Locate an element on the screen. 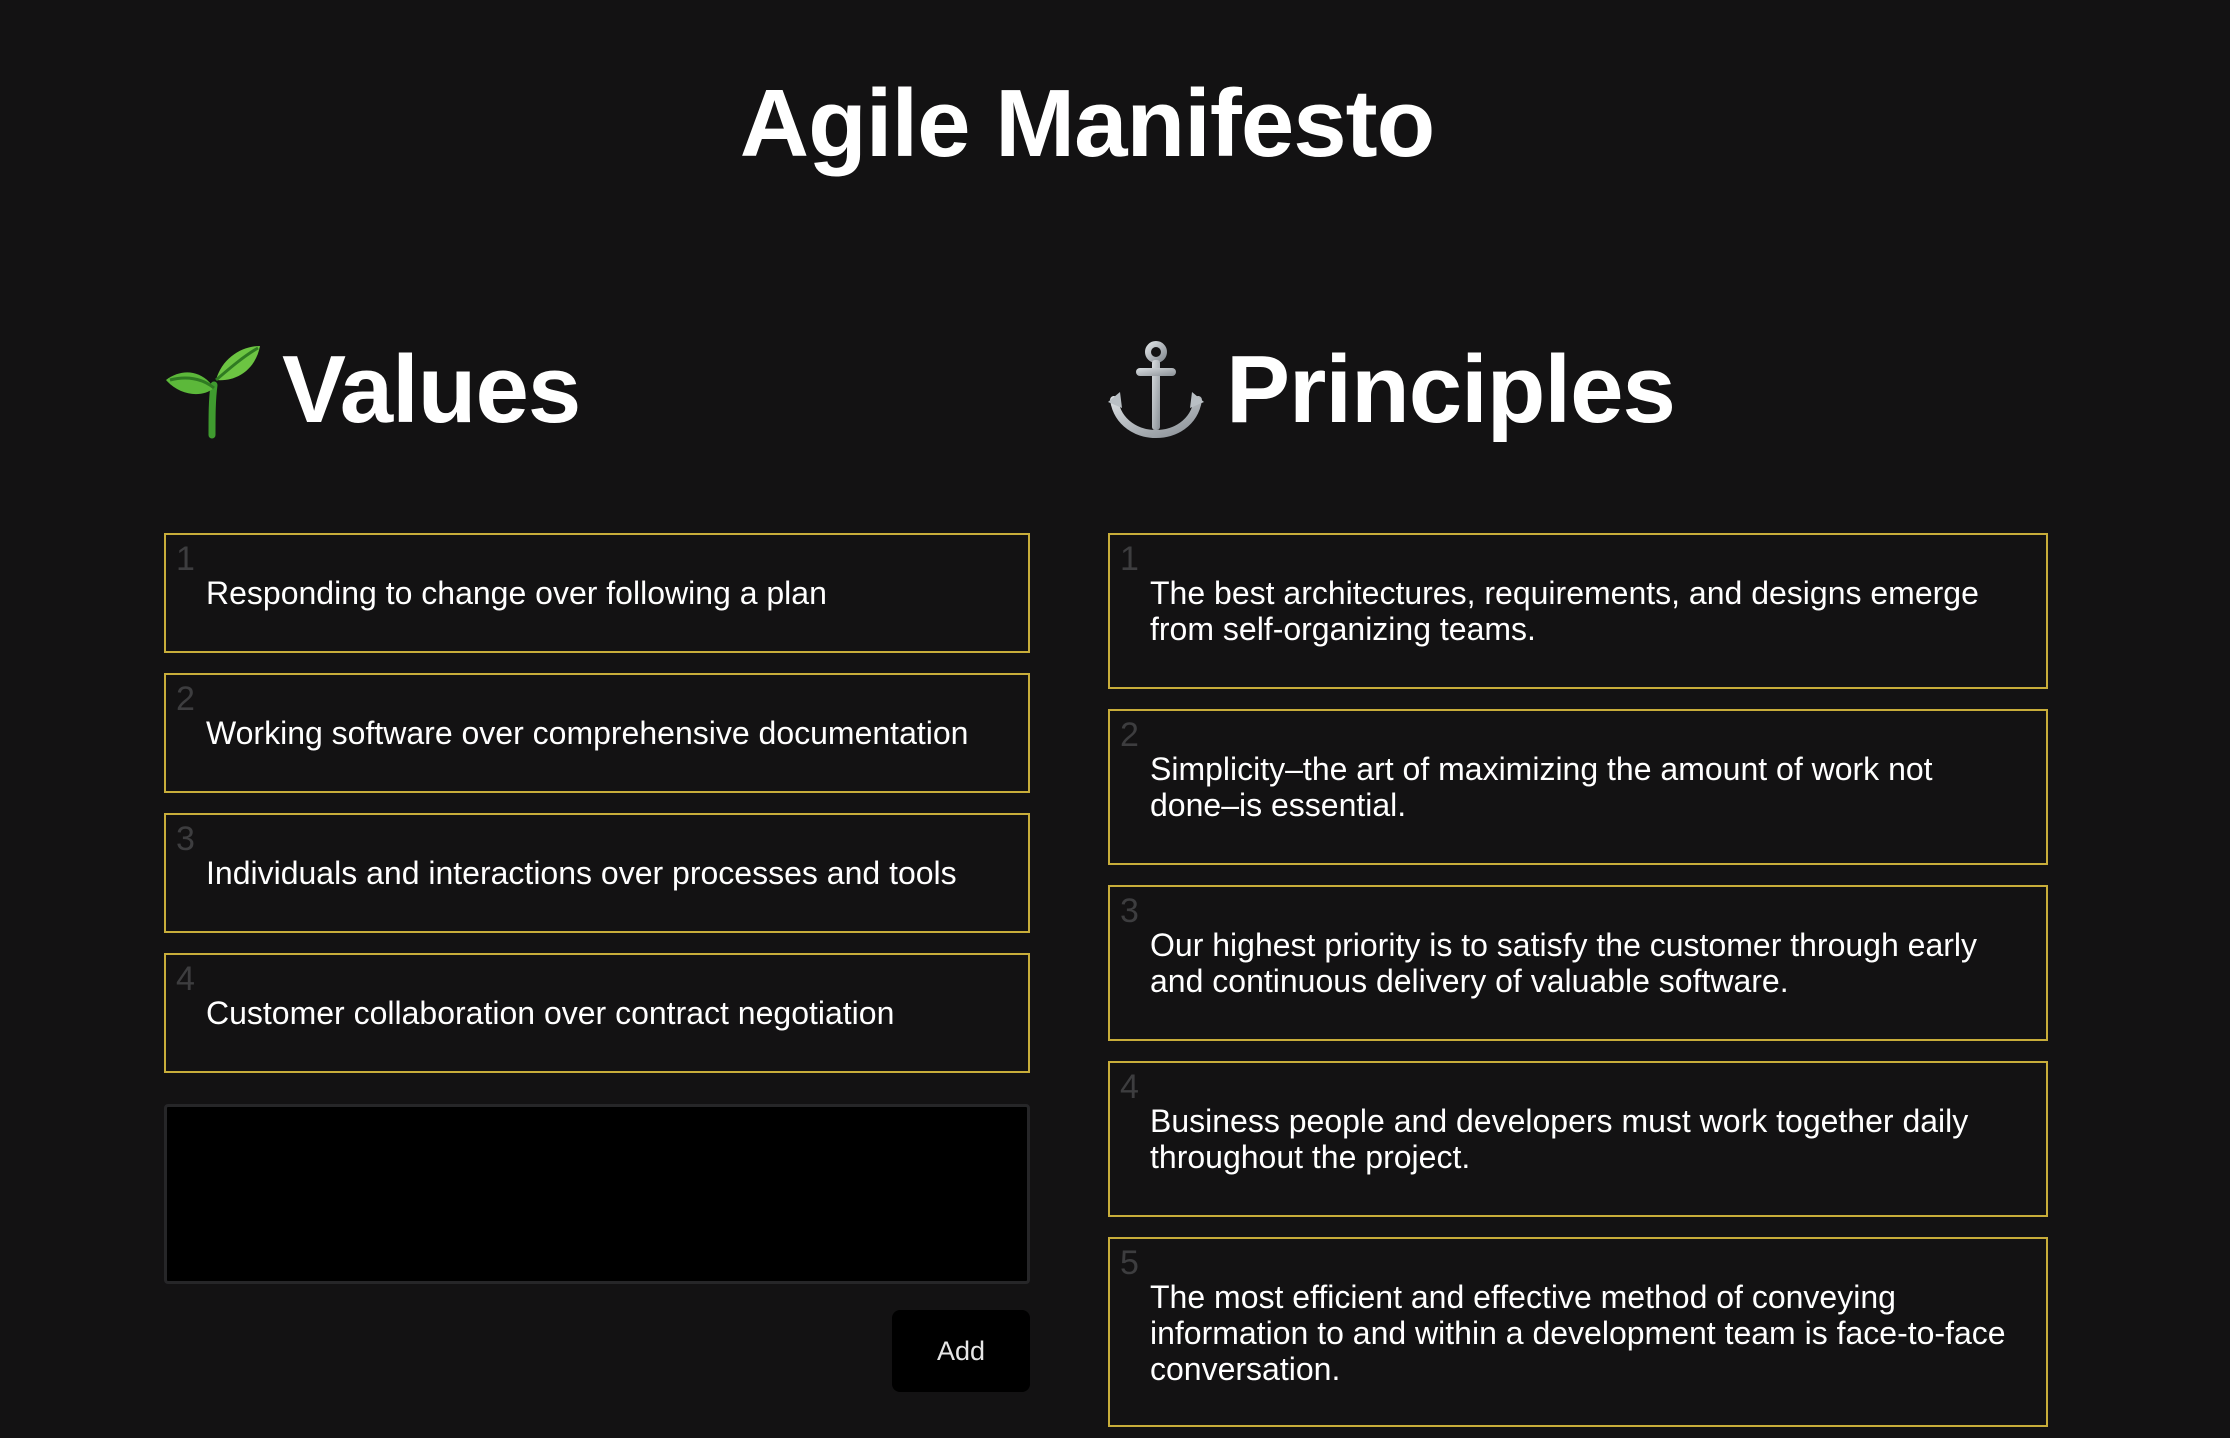 The width and height of the screenshot is (2230, 1438). principles-heading: Principles is located at coordinates (1391, 390).